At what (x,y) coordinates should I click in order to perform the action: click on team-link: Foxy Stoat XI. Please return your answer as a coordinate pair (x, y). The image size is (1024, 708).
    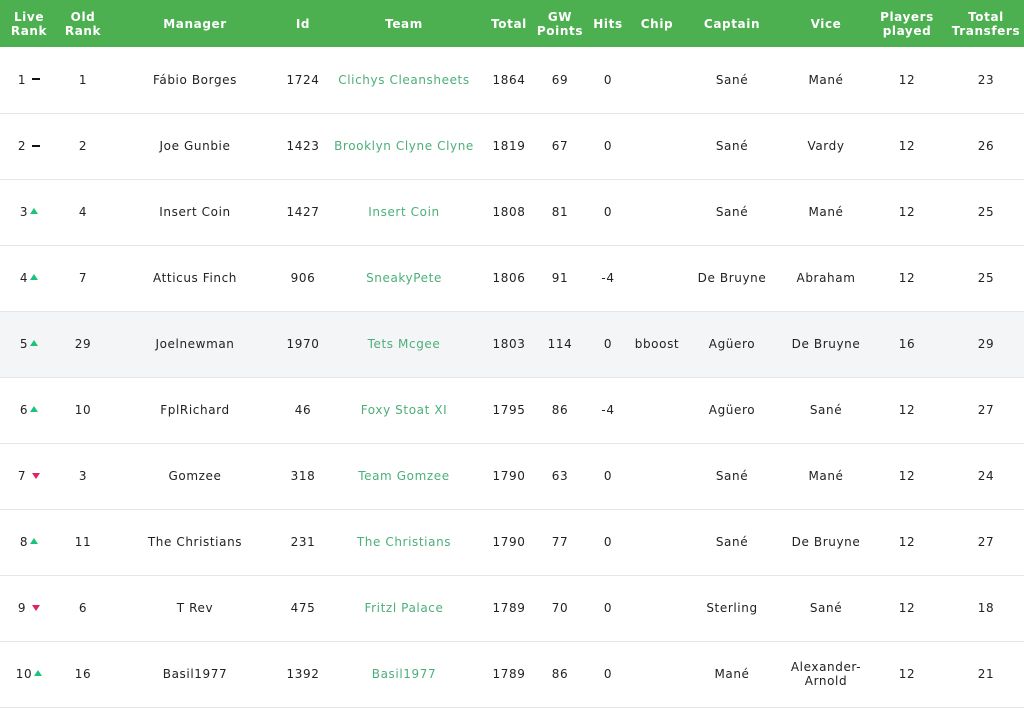
    Looking at the image, I should click on (404, 410).